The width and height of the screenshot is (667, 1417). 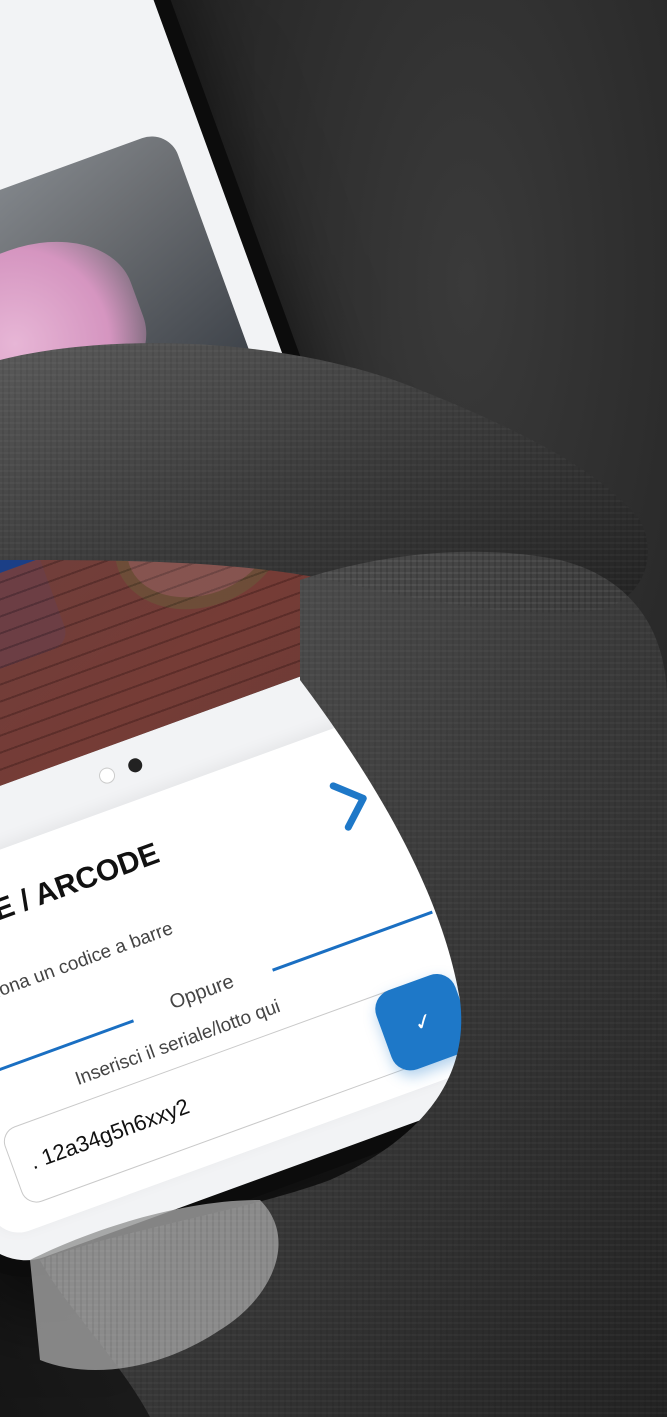 What do you see at coordinates (135, 765) in the screenshot?
I see `carousel-dot` at bounding box center [135, 765].